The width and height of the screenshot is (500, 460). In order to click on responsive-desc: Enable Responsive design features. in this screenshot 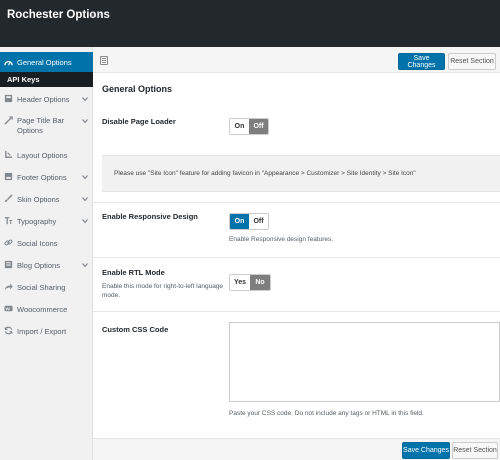, I will do `click(281, 239)`.